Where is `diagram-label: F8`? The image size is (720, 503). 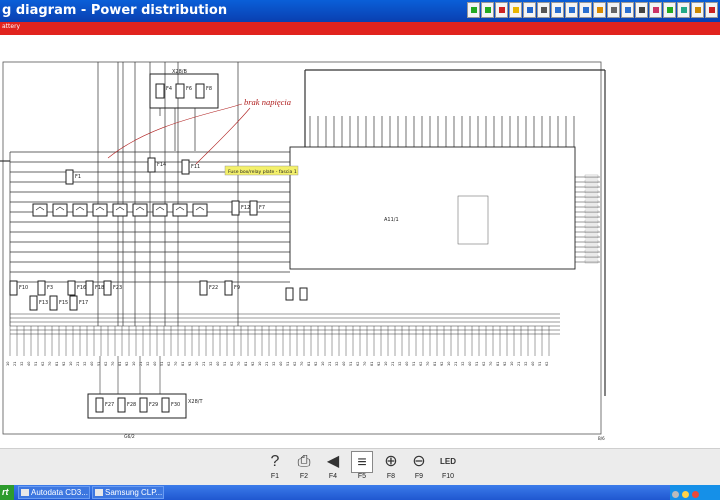 diagram-label: F8 is located at coordinates (209, 89).